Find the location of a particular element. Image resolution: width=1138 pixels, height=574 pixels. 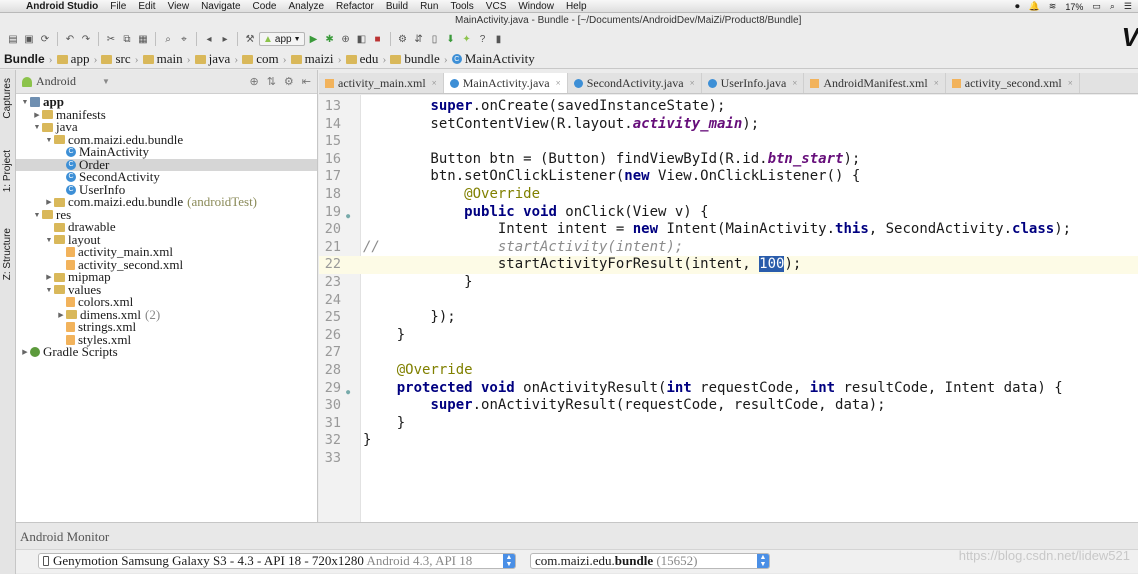

breadcrumb-item: app is located at coordinates (75, 59).